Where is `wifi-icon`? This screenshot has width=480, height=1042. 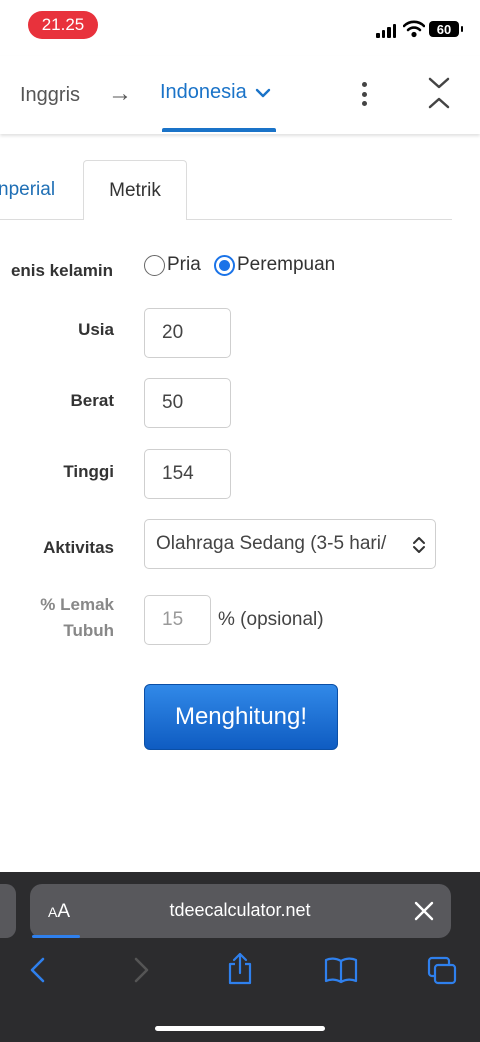 wifi-icon is located at coordinates (414, 29).